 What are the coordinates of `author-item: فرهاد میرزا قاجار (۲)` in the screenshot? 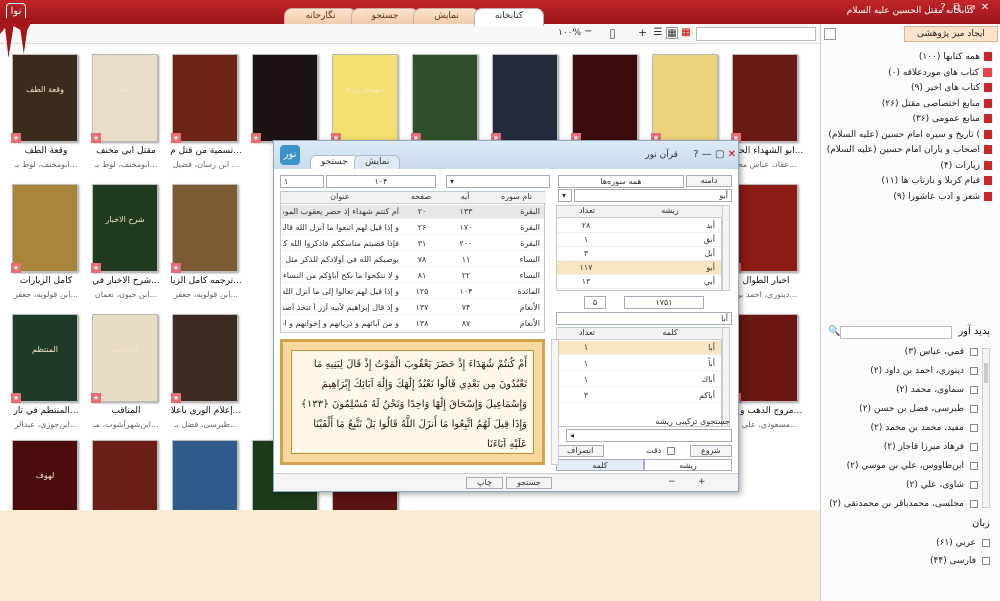 It's located at (931, 447).